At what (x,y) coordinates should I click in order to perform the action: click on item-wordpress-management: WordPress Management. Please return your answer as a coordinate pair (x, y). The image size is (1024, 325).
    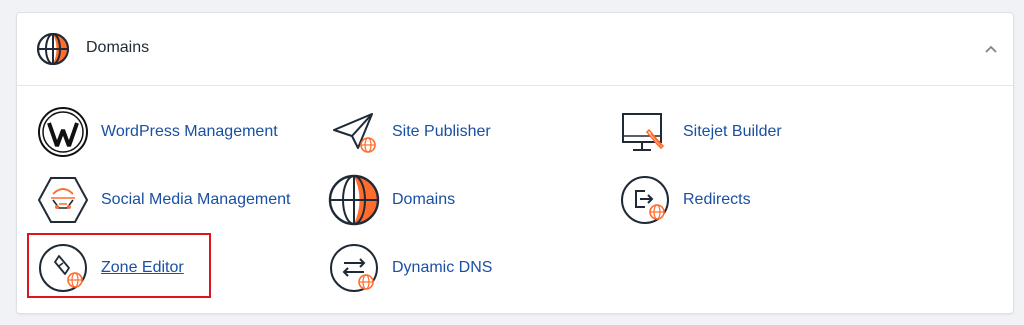
    Looking at the image, I should click on (177, 132).